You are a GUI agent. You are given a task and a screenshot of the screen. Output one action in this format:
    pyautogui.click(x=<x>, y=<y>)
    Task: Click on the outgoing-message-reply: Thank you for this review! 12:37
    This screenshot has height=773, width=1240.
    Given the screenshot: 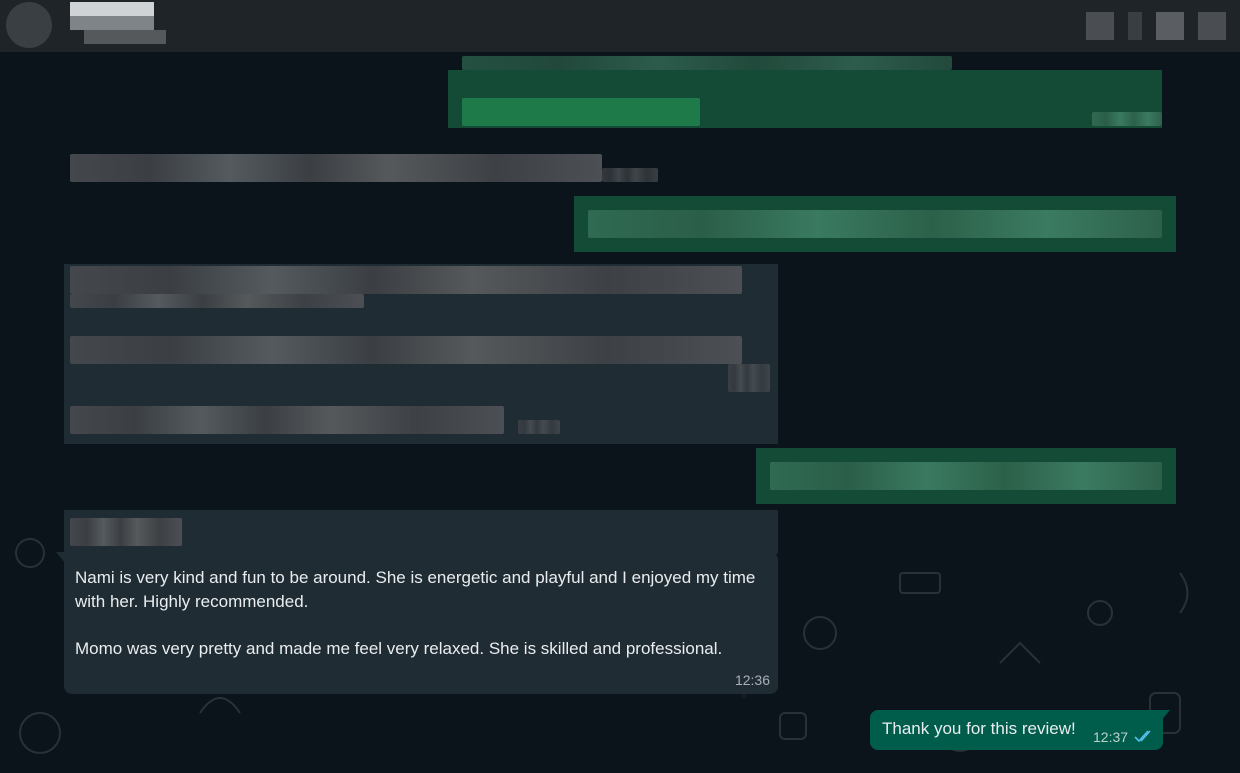 What is the action you would take?
    pyautogui.click(x=1016, y=730)
    